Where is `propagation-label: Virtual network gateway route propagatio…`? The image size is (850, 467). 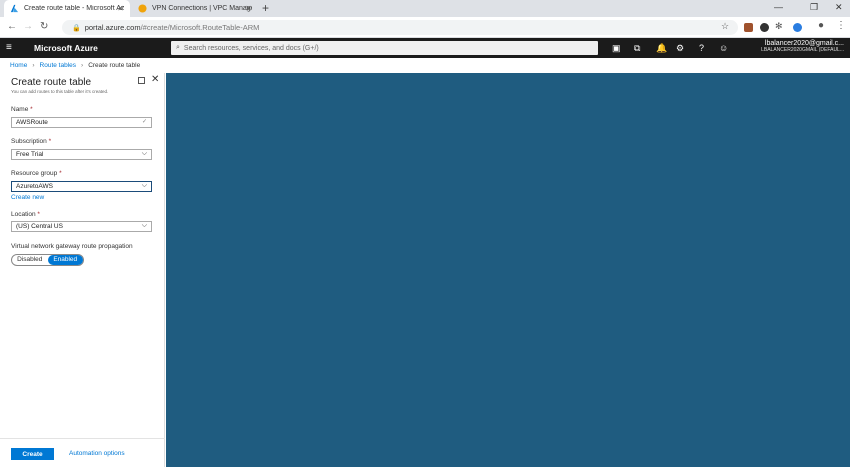 propagation-label: Virtual network gateway route propagatio… is located at coordinates (72, 246).